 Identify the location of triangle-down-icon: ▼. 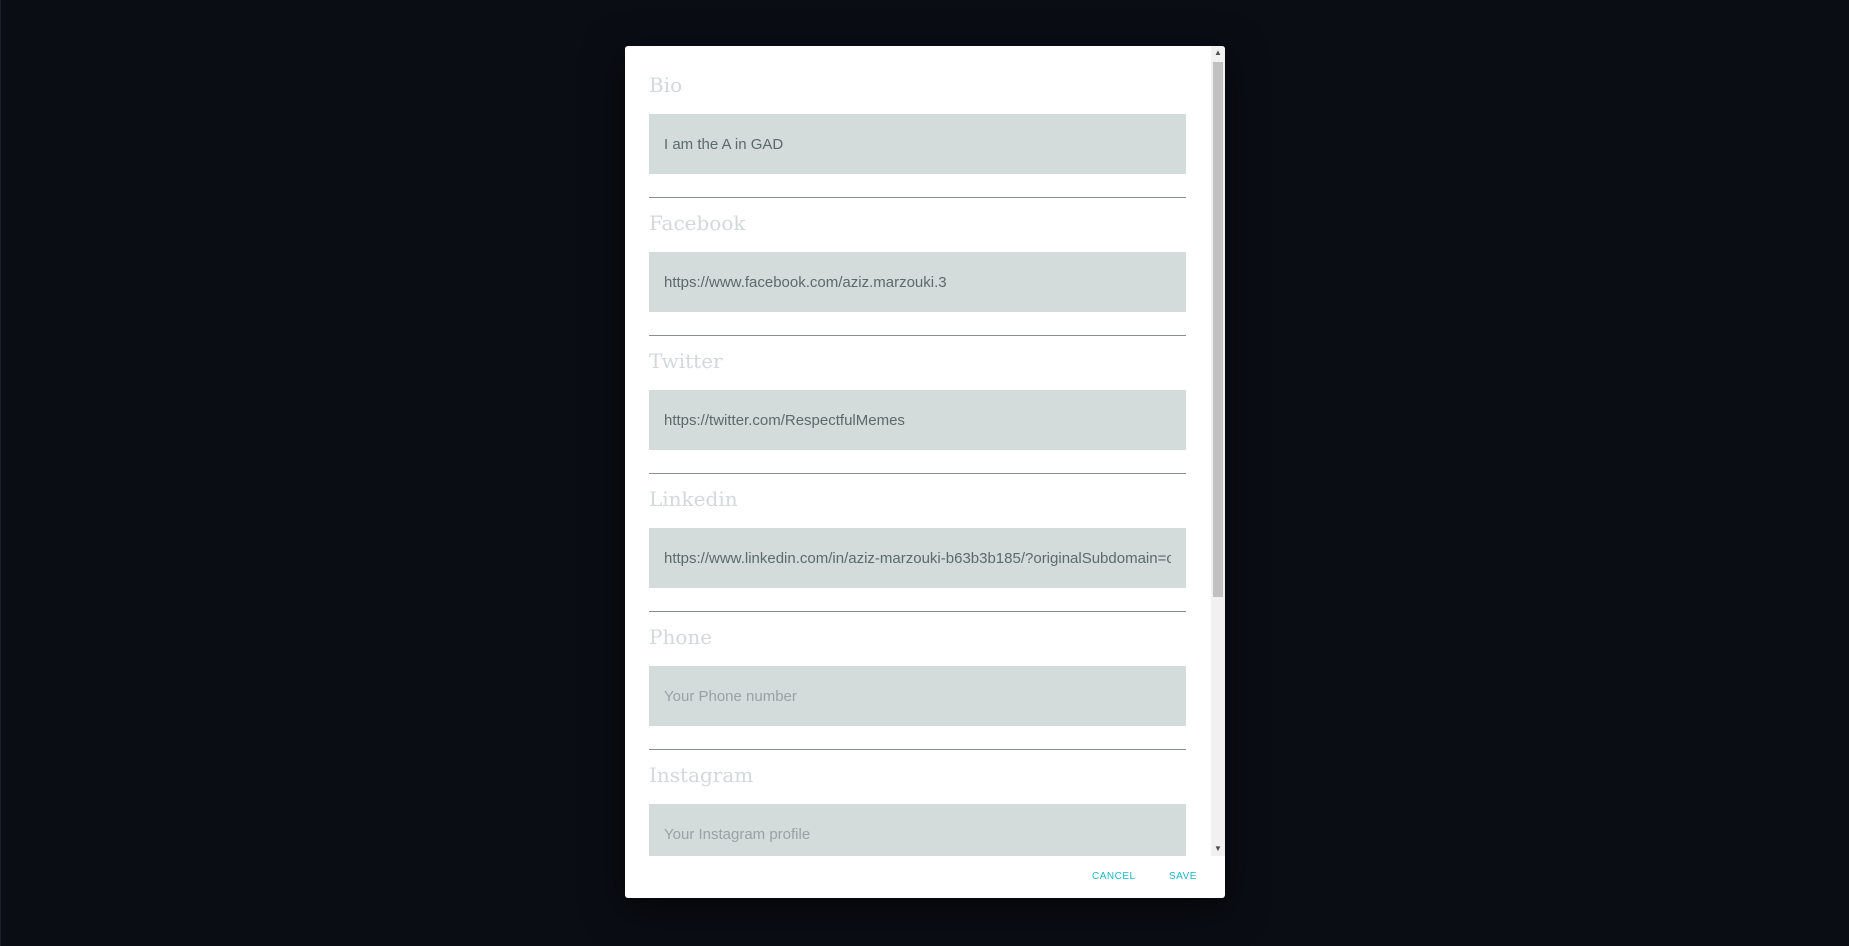
(1218, 849).